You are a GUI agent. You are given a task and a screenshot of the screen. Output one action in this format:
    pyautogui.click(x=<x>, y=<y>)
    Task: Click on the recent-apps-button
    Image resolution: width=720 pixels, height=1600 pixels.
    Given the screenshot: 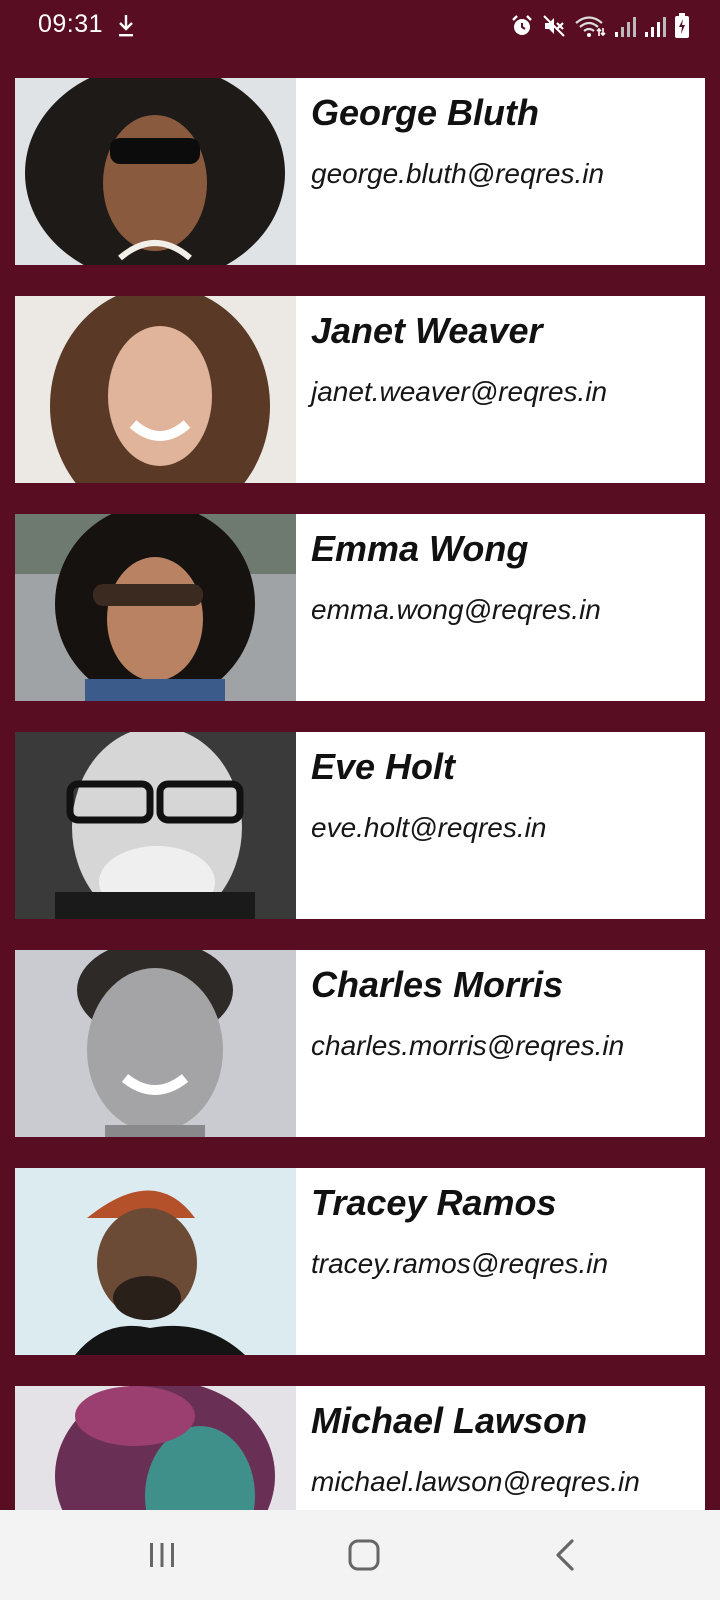 What is the action you would take?
    pyautogui.click(x=162, y=1555)
    